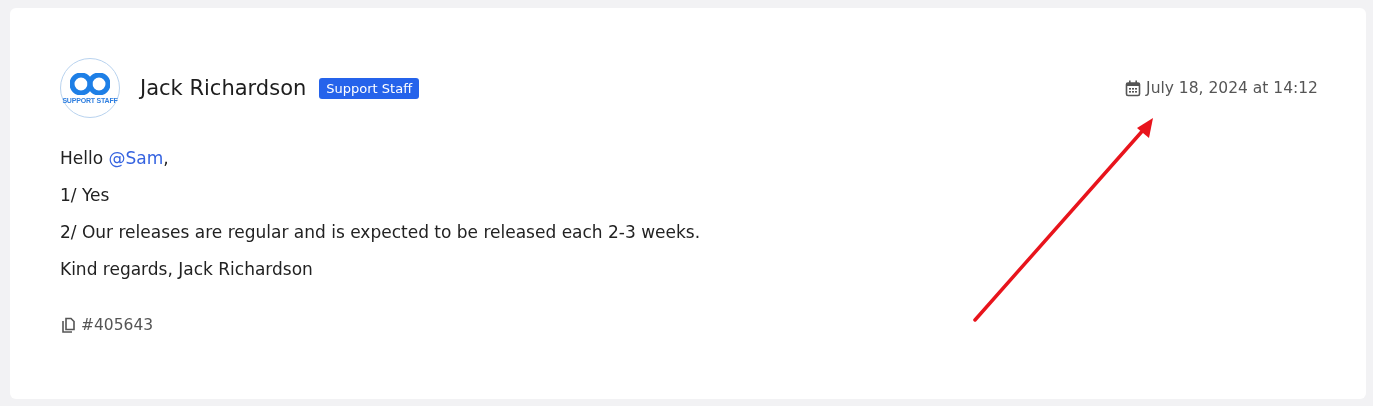  Describe the element at coordinates (381, 232) in the screenshot. I see `message-line: 2/ Our releases are regular and is expected to be released each 2-3 weeks.` at that location.